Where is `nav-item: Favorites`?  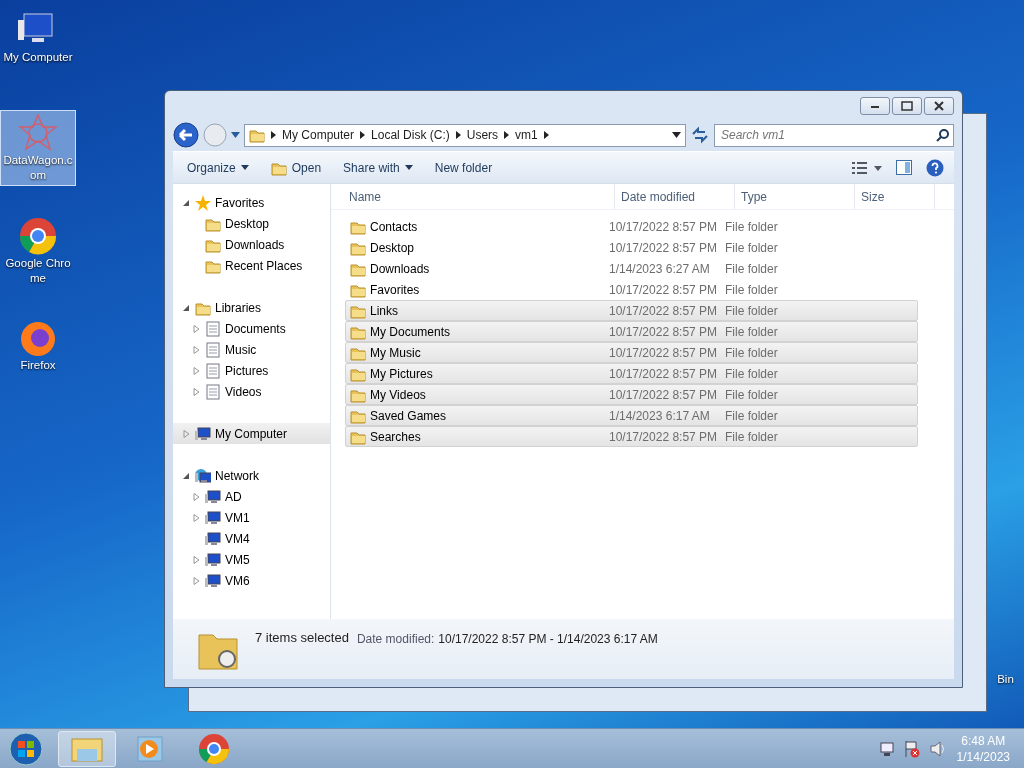 nav-item: Favorites is located at coordinates (251, 202).